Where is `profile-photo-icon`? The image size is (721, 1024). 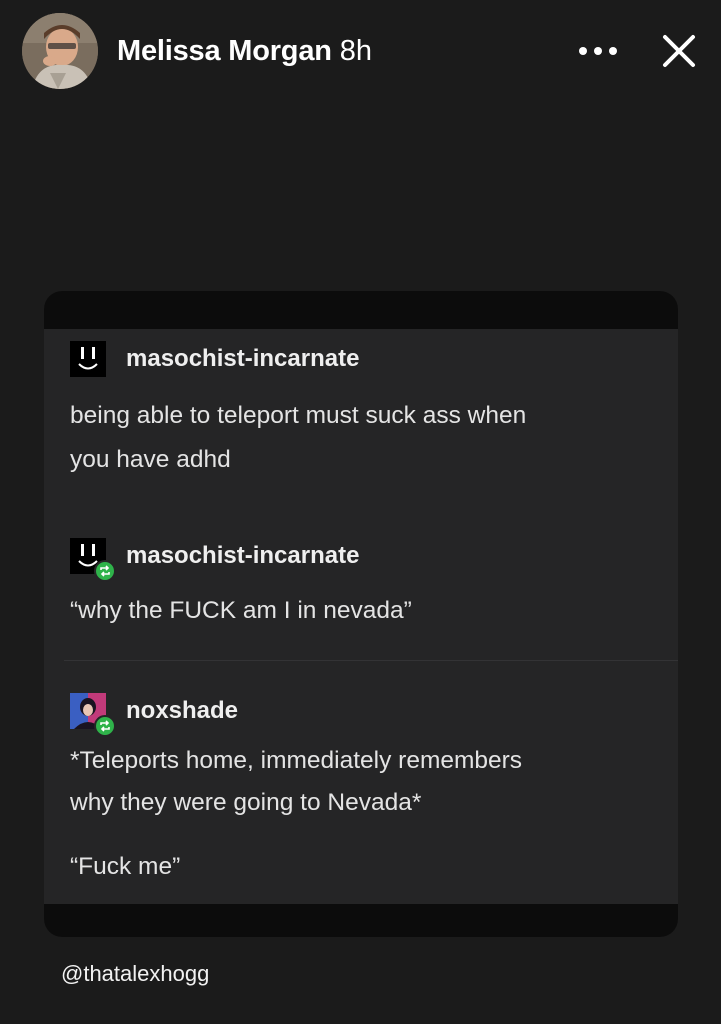
profile-photo-icon is located at coordinates (60, 51).